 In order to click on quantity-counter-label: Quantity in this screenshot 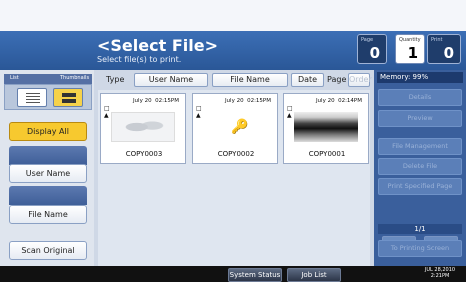, I will do `click(410, 40)`.